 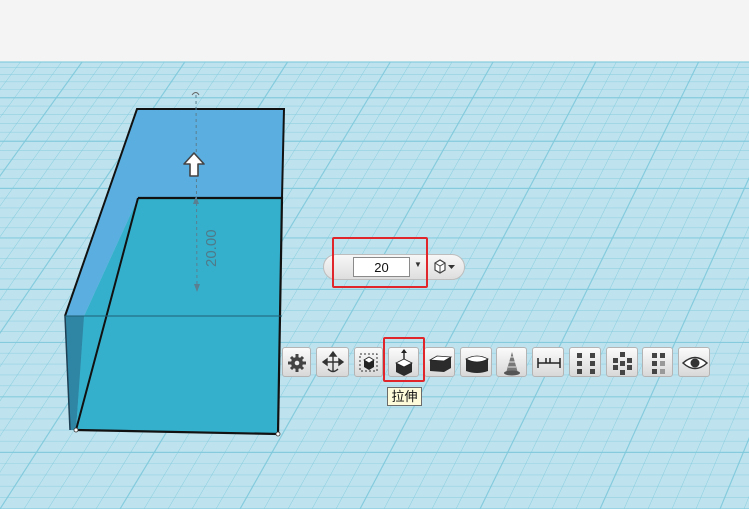 What do you see at coordinates (404, 396) in the screenshot?
I see `extrude-tooltip: 拉伸` at bounding box center [404, 396].